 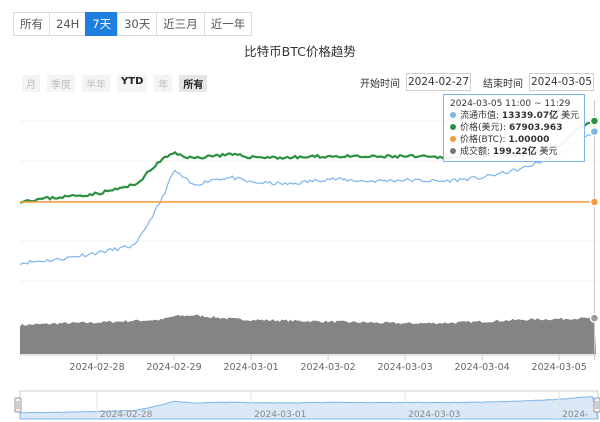 What do you see at coordinates (482, 367) in the screenshot?
I see `x-tick-label: 2024-03-04` at bounding box center [482, 367].